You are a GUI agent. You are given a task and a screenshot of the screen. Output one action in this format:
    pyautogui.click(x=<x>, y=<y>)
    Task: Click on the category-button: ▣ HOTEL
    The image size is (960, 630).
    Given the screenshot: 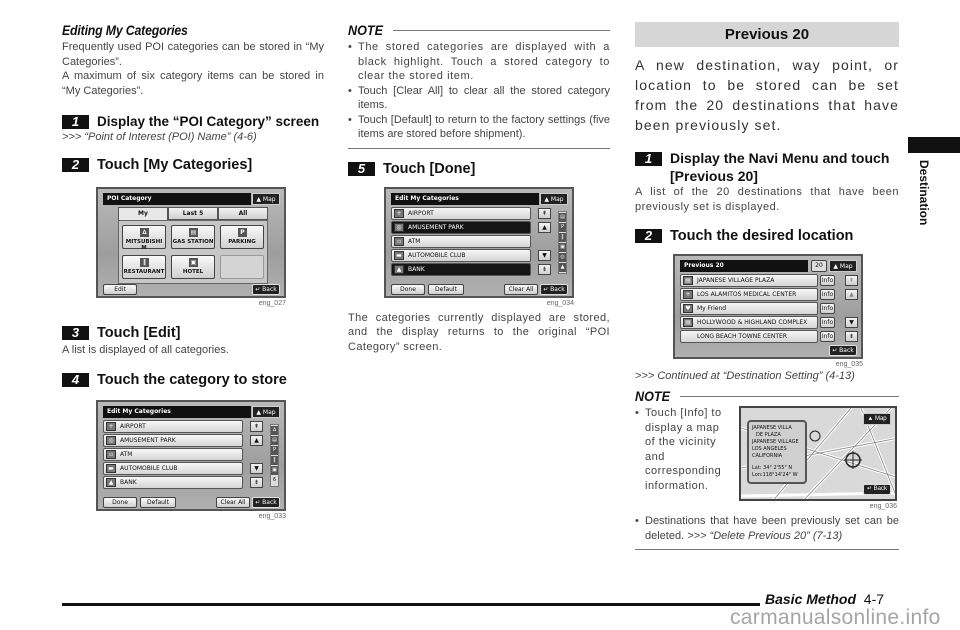 What is the action you would take?
    pyautogui.click(x=193, y=267)
    